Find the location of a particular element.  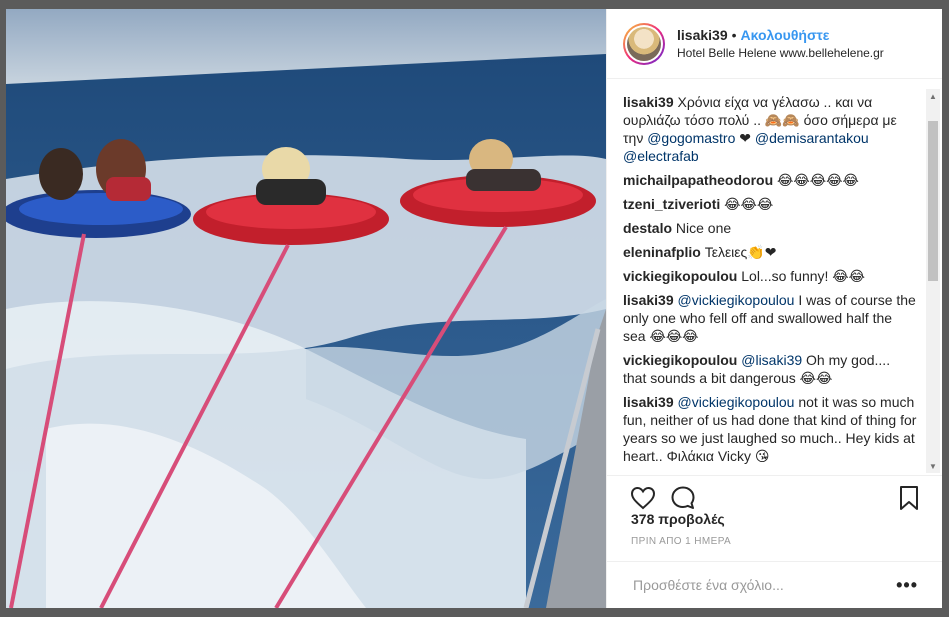

follow-button: Ακολουθήστε is located at coordinates (785, 35).